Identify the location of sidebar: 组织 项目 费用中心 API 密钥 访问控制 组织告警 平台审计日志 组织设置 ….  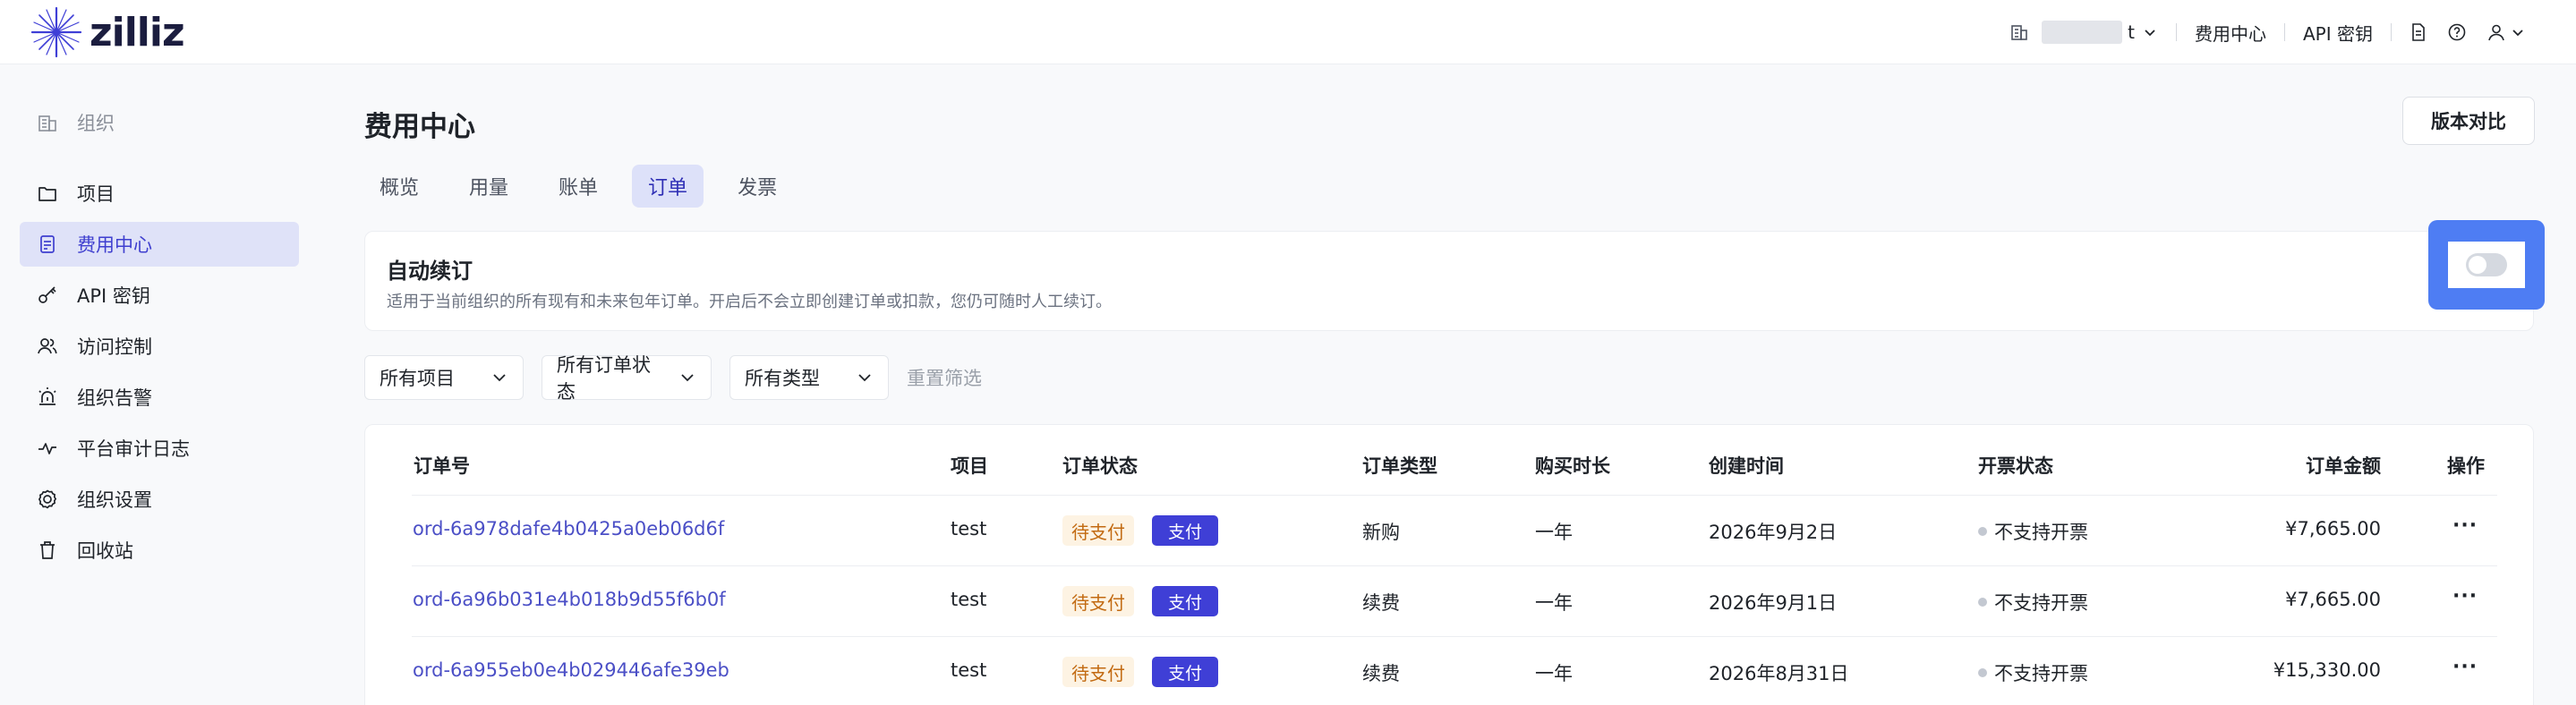
(161, 385).